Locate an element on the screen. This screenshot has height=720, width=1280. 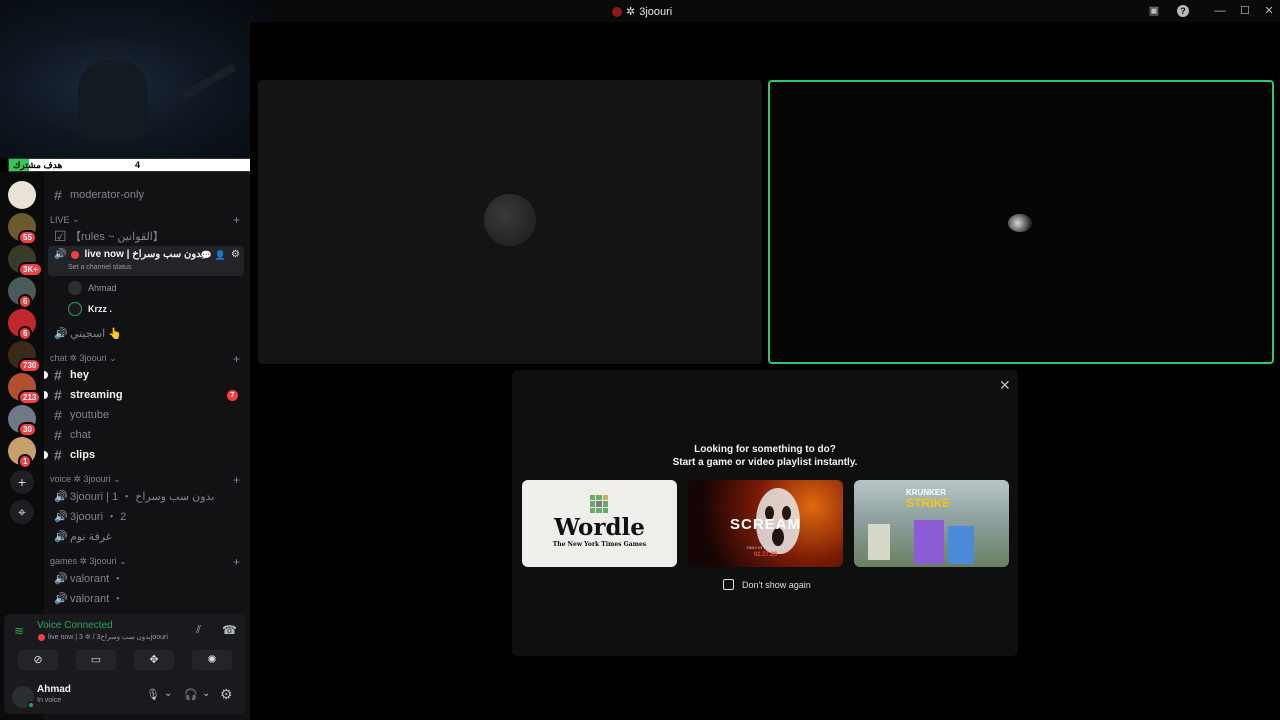
channel-label: streaming is located at coordinates (96, 395).